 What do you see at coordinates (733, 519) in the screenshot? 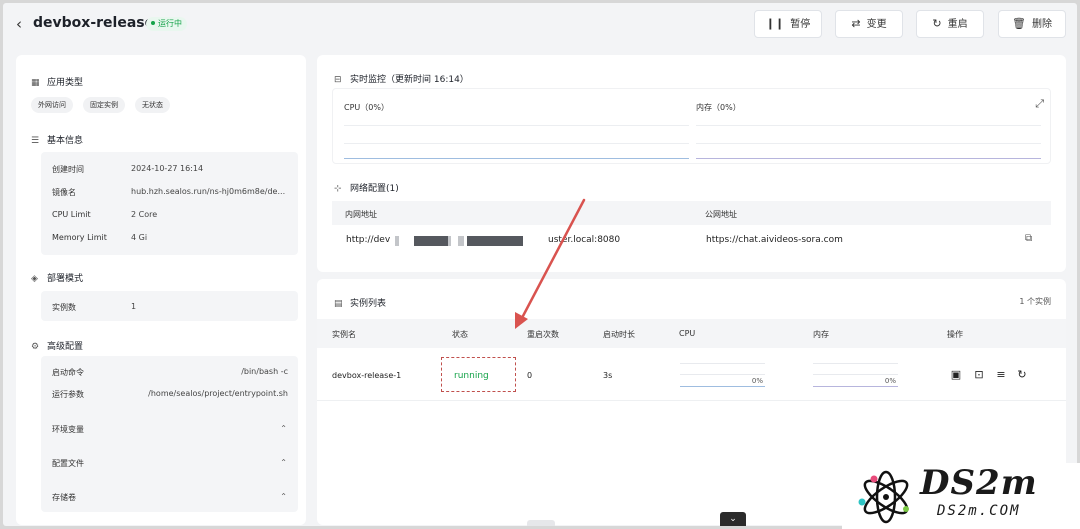
I see `scroll-down-icon: ⌄` at bounding box center [733, 519].